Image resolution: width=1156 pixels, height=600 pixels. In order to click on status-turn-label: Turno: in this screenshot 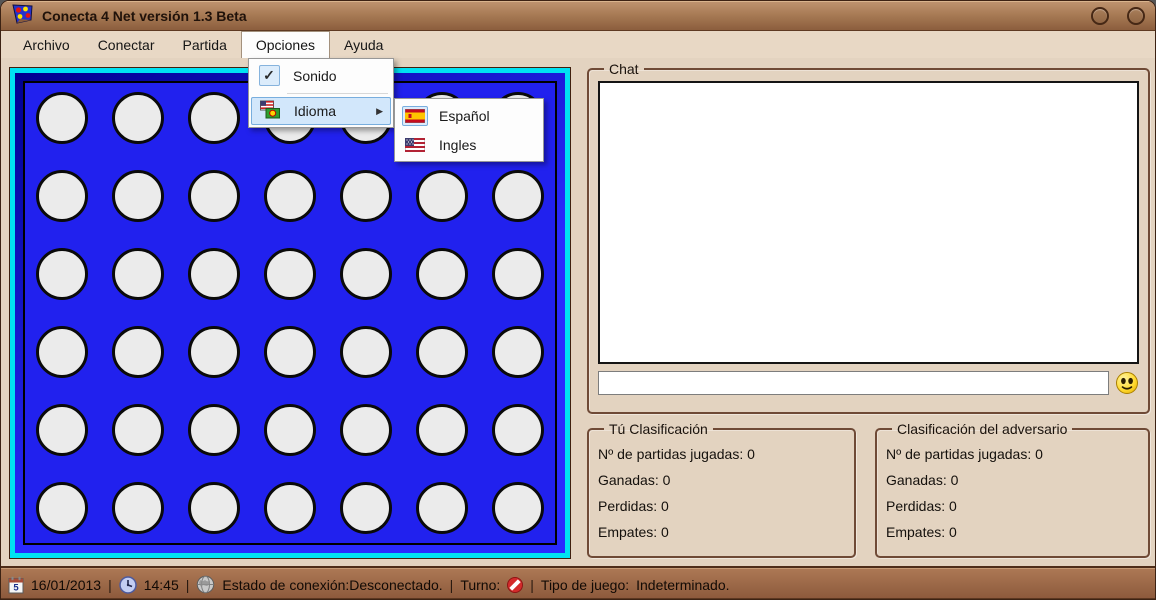, I will do `click(480, 584)`.